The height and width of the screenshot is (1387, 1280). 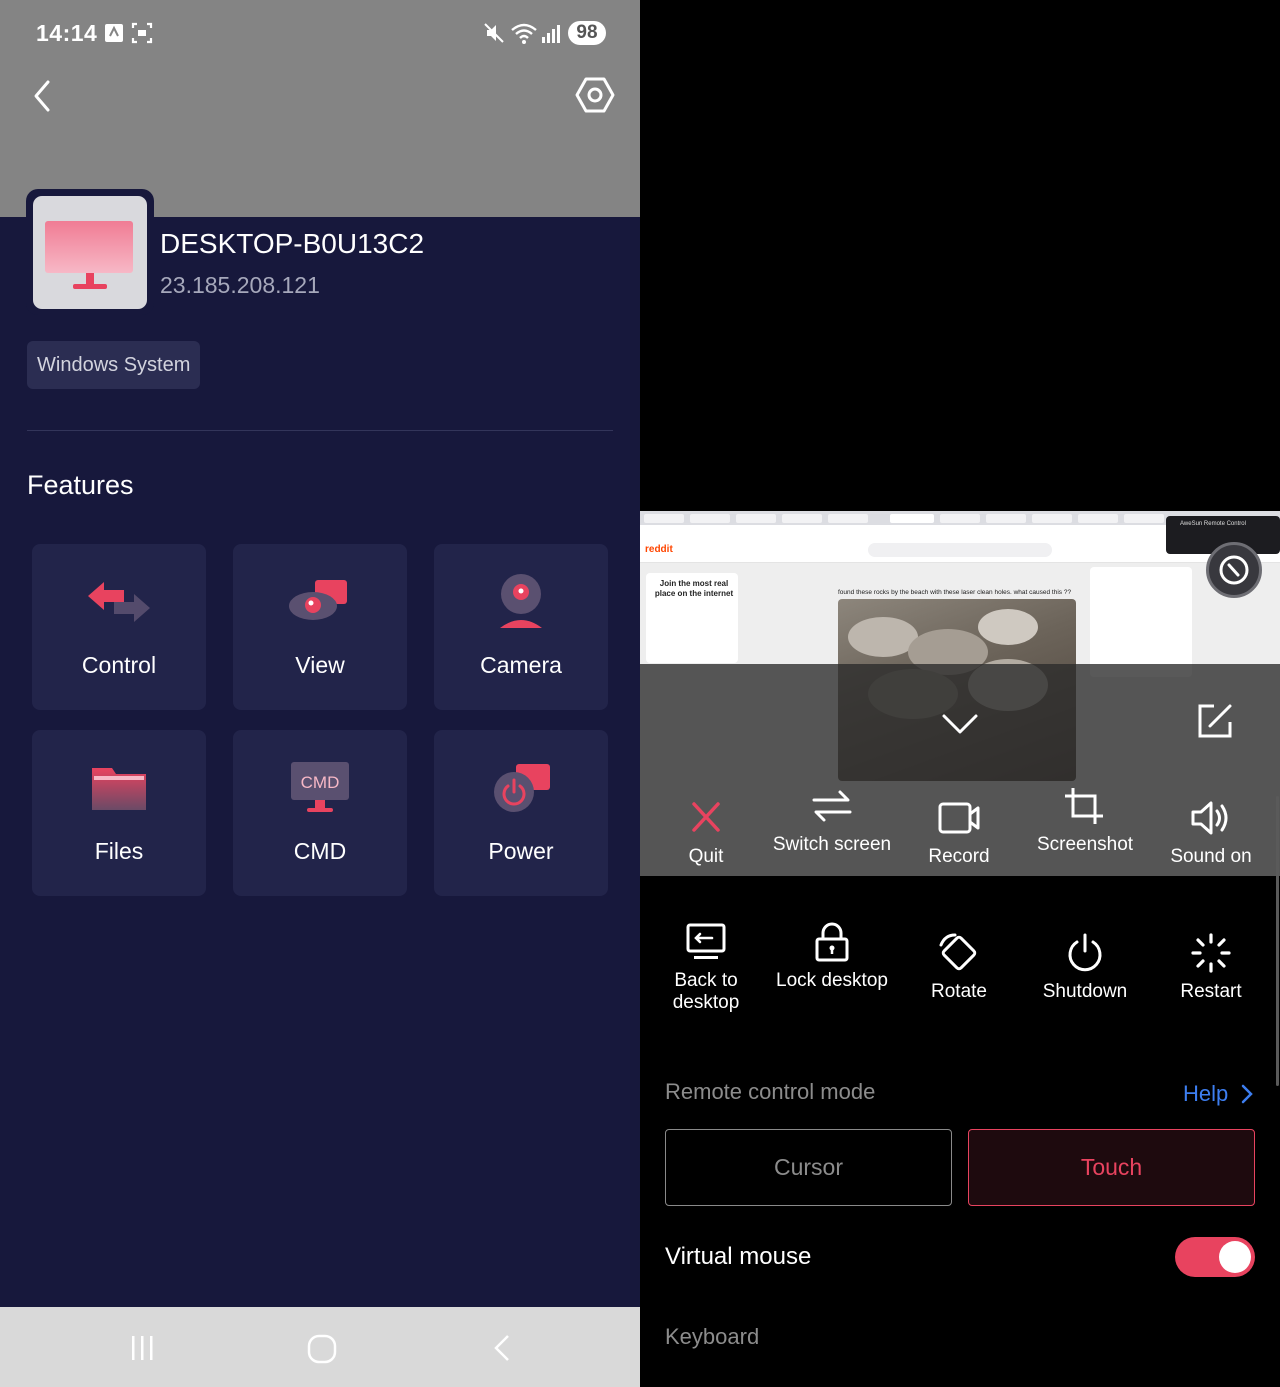 I want to click on shutdown-button: Shutdown, so click(x=1085, y=968).